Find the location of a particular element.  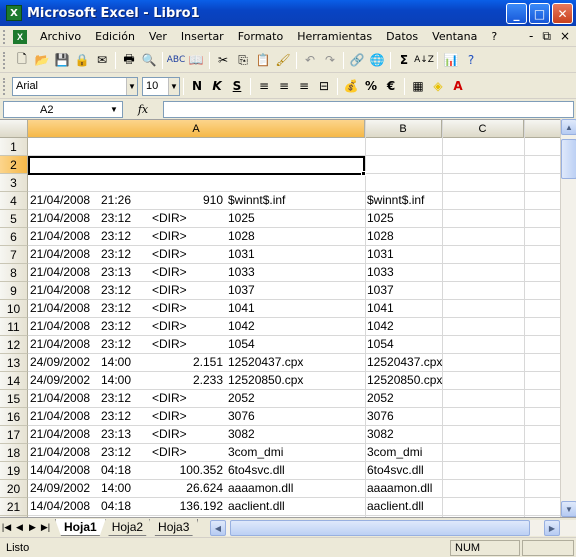

horizontal-scroll-thumb is located at coordinates (380, 528).